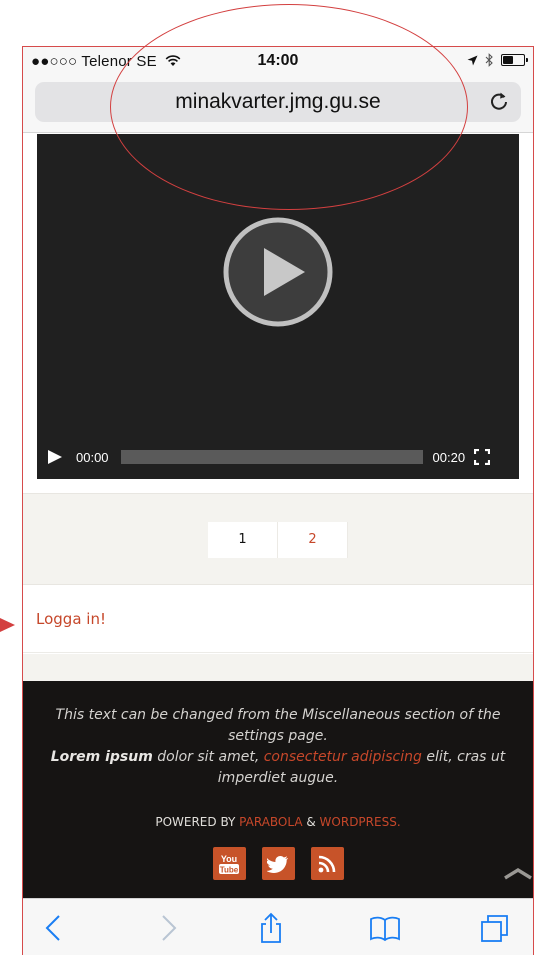 The image size is (534, 955). I want to click on url-text: minakvarter.jmg.gu.se, so click(278, 101).